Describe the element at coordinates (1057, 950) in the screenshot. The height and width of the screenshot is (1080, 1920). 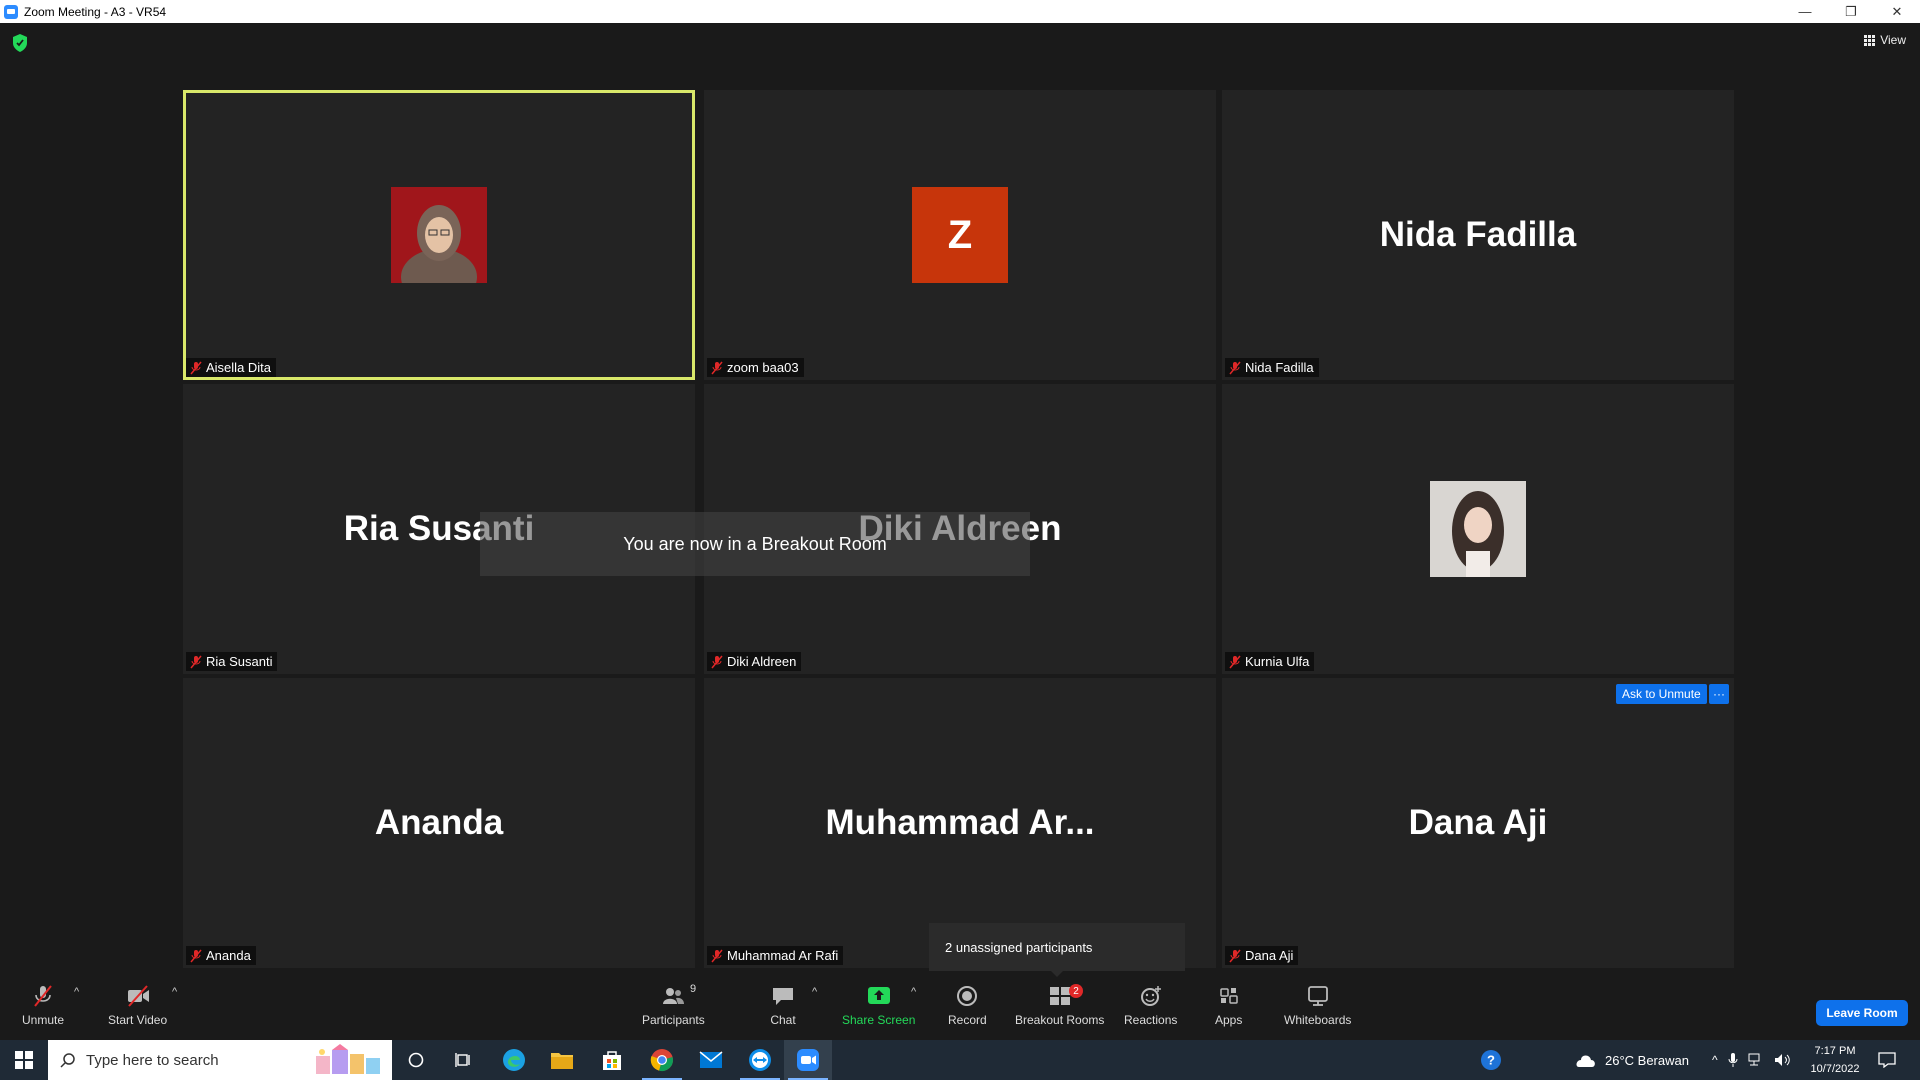
I see `unassigned-participants-popup: 2 unassigned participants` at that location.